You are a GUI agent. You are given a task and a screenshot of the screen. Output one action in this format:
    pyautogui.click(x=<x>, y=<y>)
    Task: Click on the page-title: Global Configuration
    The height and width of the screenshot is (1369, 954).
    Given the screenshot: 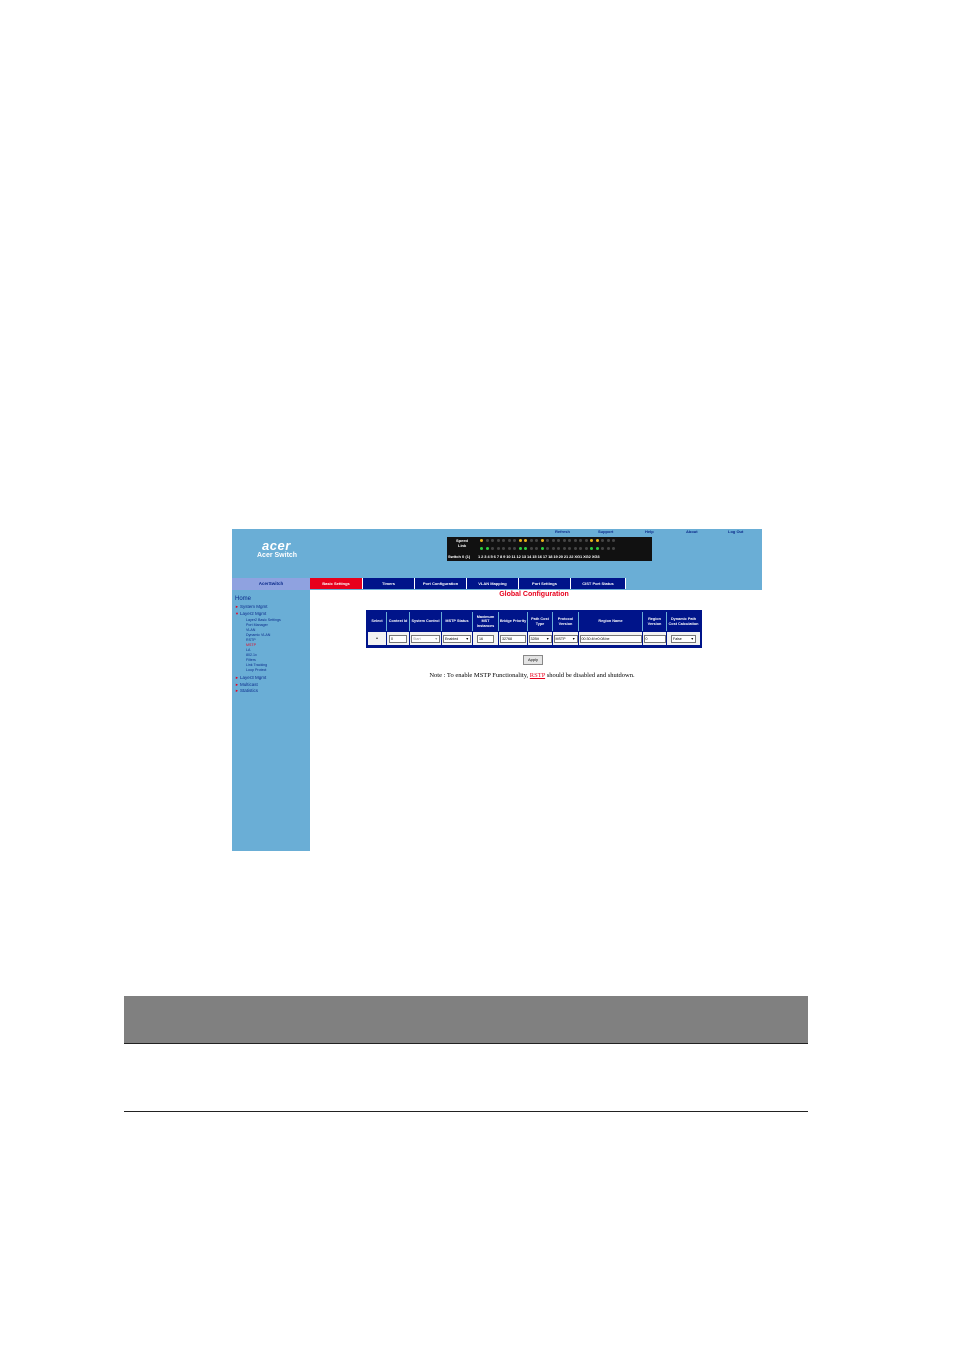 What is the action you would take?
    pyautogui.click(x=534, y=594)
    